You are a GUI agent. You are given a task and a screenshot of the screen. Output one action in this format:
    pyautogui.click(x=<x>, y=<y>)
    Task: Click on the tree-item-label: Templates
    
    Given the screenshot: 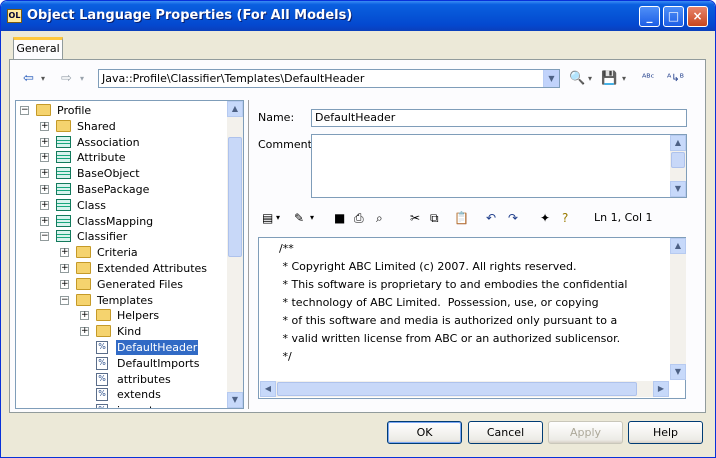 What is the action you would take?
    pyautogui.click(x=125, y=300)
    